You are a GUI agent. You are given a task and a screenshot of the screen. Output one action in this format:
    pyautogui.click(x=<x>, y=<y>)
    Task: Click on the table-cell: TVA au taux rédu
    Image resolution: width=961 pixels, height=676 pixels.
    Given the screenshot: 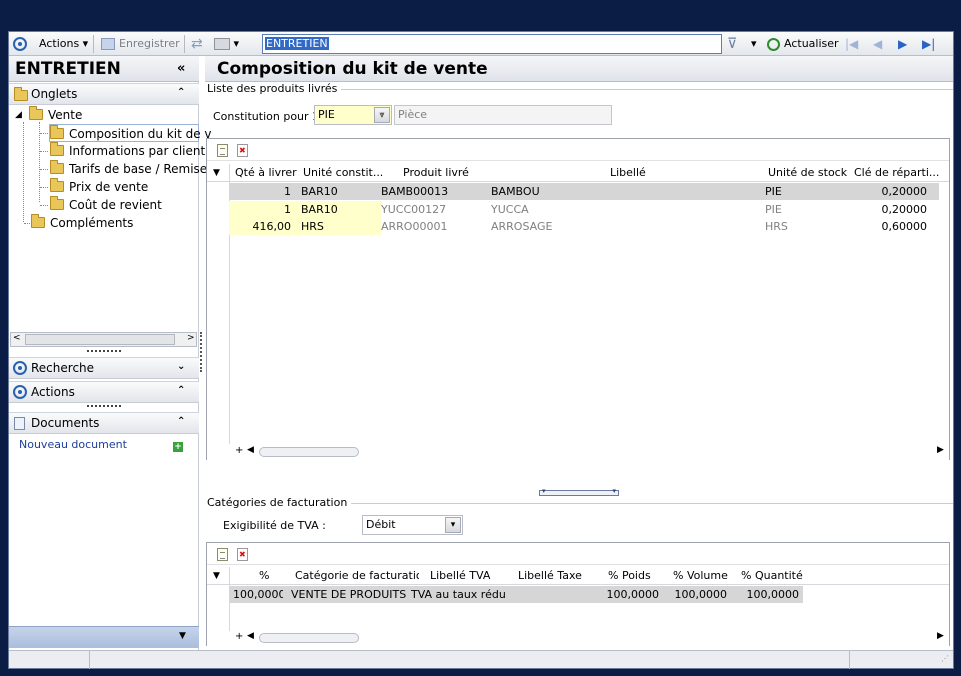 What is the action you would take?
    pyautogui.click(x=464, y=594)
    